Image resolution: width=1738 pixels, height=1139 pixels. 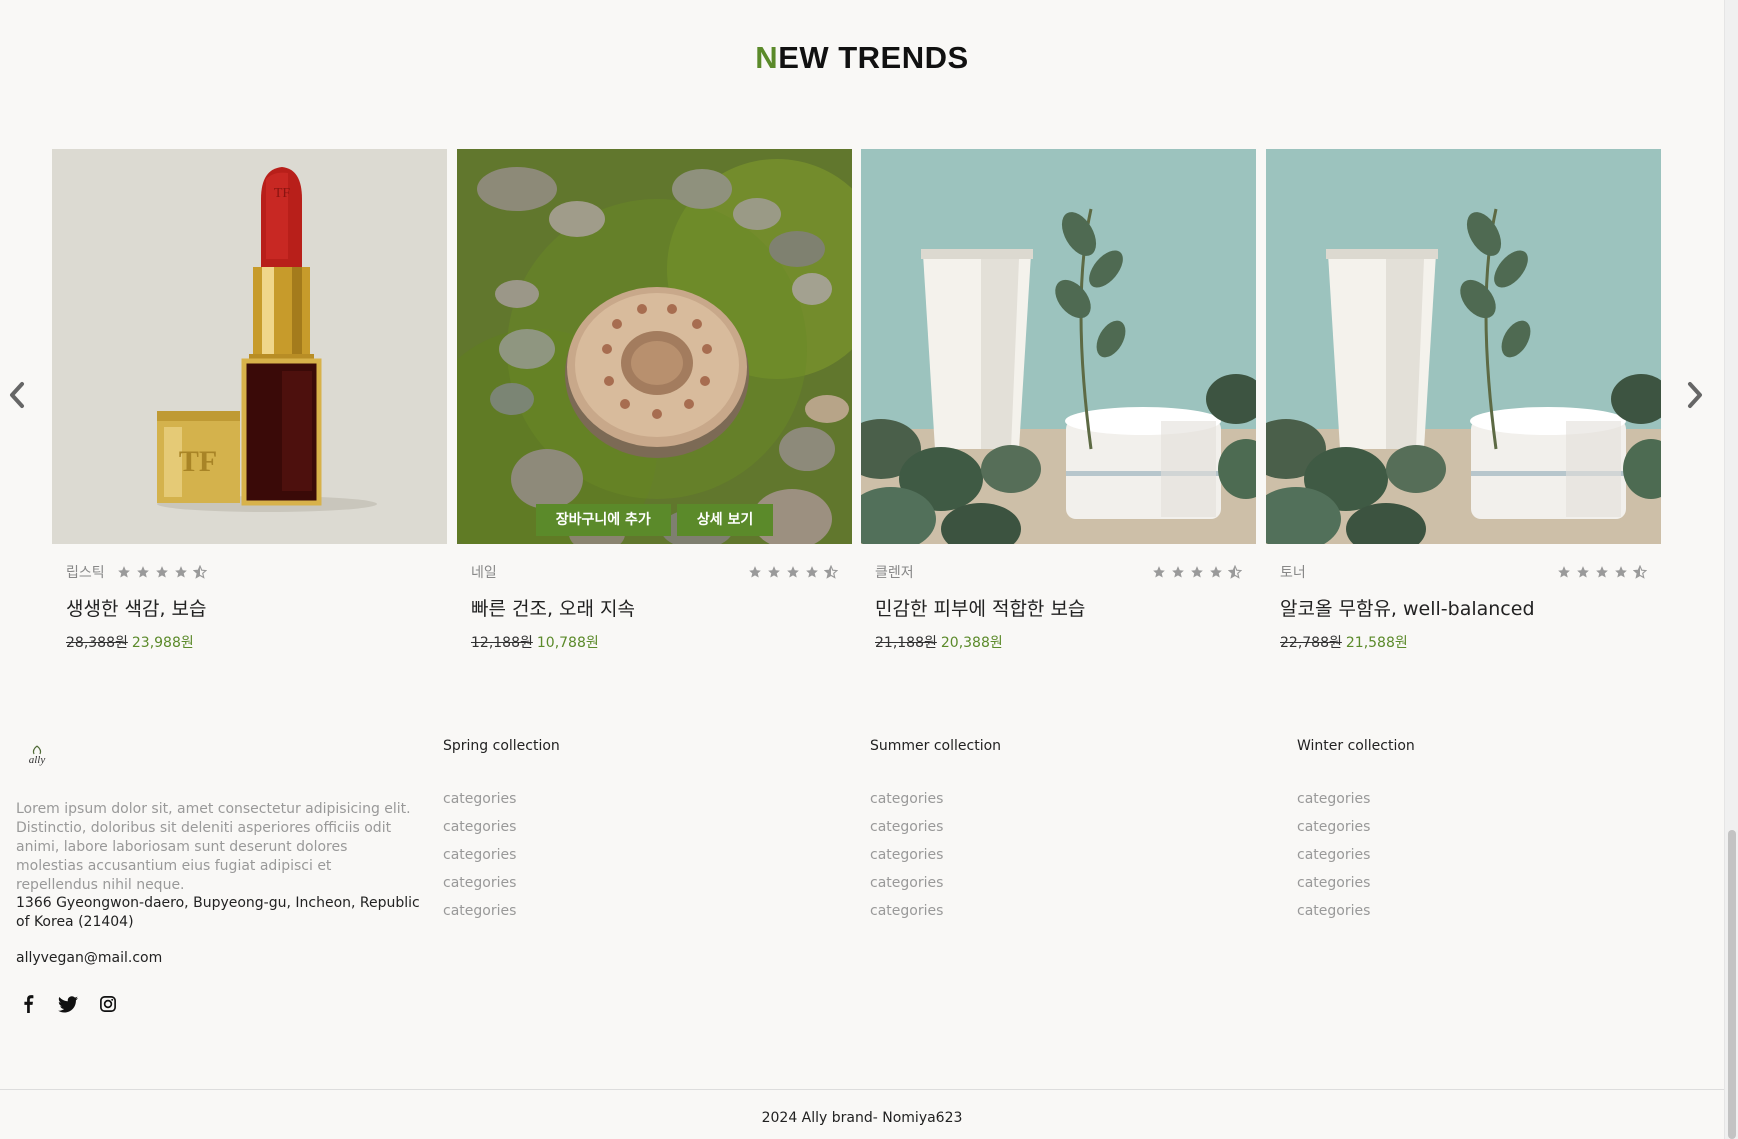 I want to click on product-prices: 28,388원 23,988원, so click(x=249, y=642).